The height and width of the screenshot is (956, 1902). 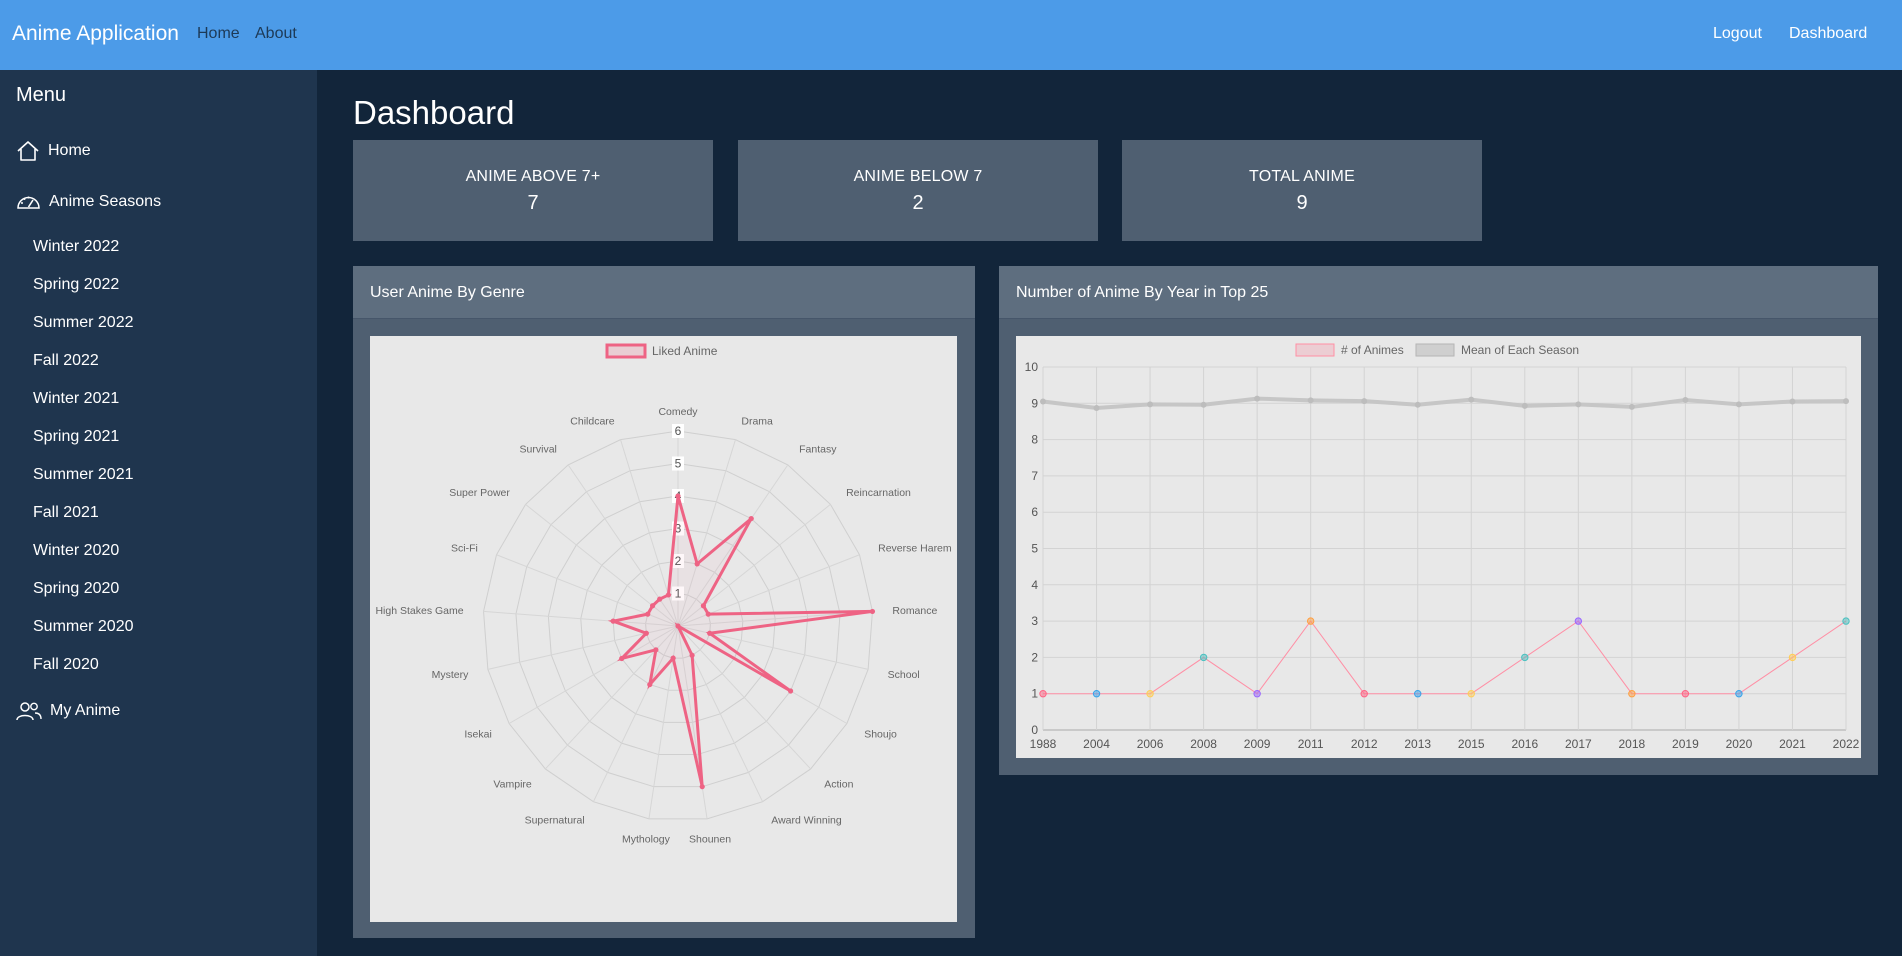 I want to click on x-tick-label: 2013, so click(x=1417, y=744).